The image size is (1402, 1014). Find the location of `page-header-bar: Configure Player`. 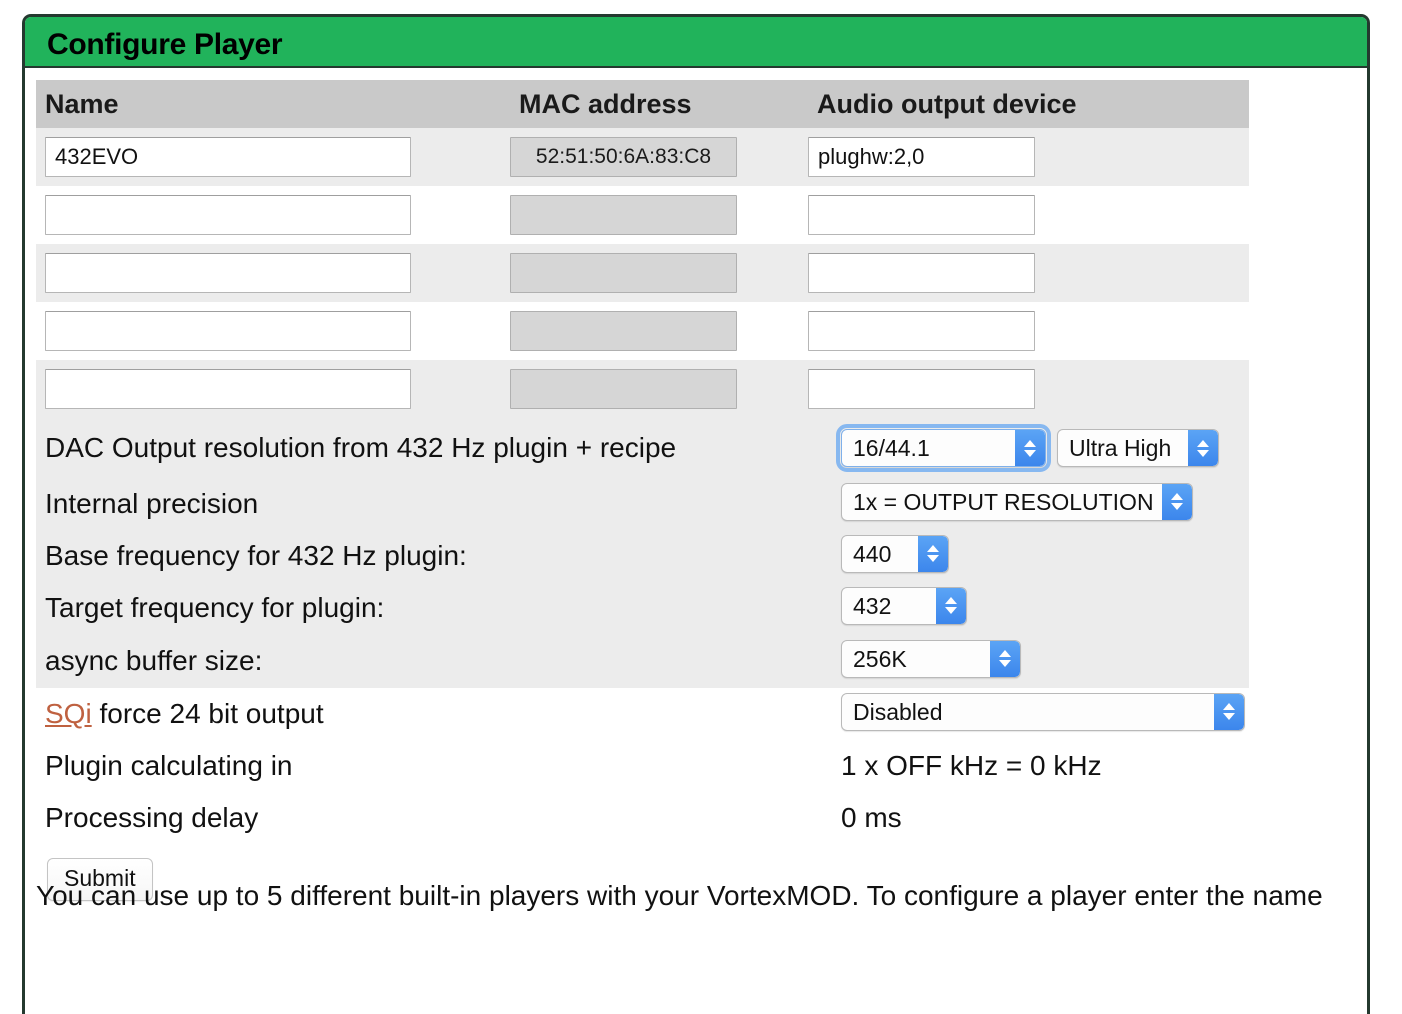

page-header-bar: Configure Player is located at coordinates (696, 42).